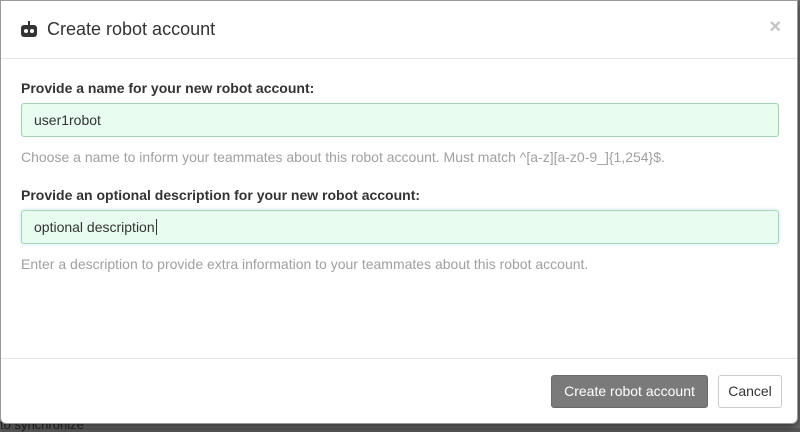 The width and height of the screenshot is (800, 432). I want to click on close-icon: ×, so click(775, 27).